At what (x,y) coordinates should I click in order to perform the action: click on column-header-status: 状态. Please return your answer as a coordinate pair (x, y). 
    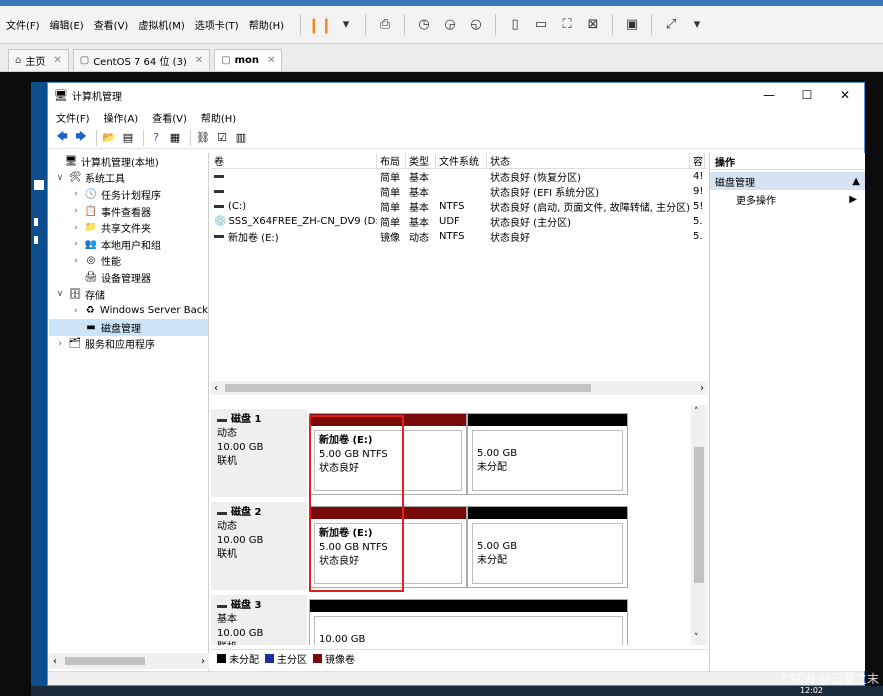
    Looking at the image, I should click on (588, 160).